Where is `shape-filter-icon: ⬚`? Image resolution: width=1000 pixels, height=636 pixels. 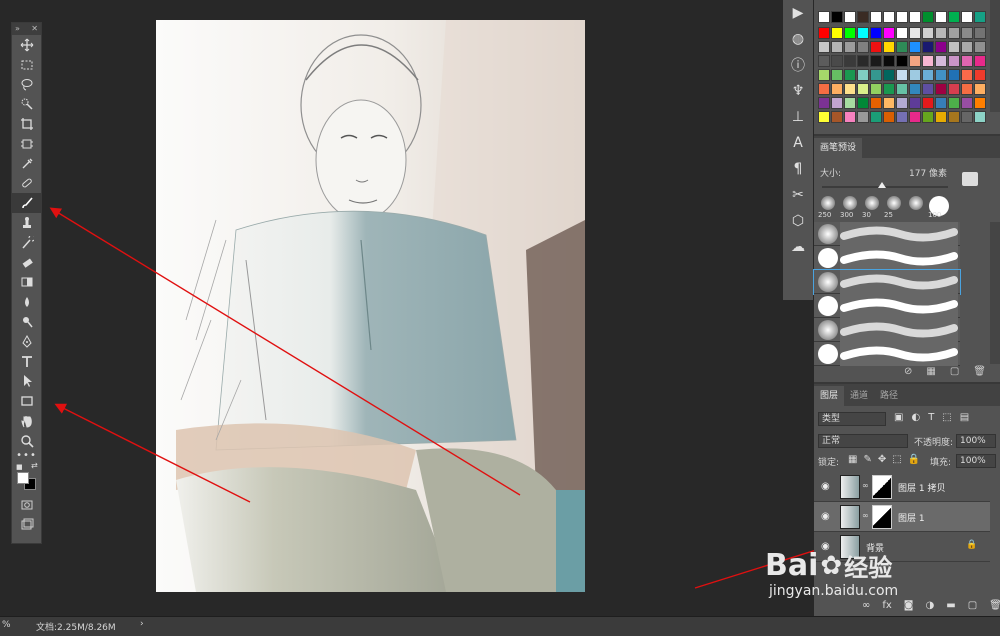 shape-filter-icon: ⬚ is located at coordinates (946, 417).